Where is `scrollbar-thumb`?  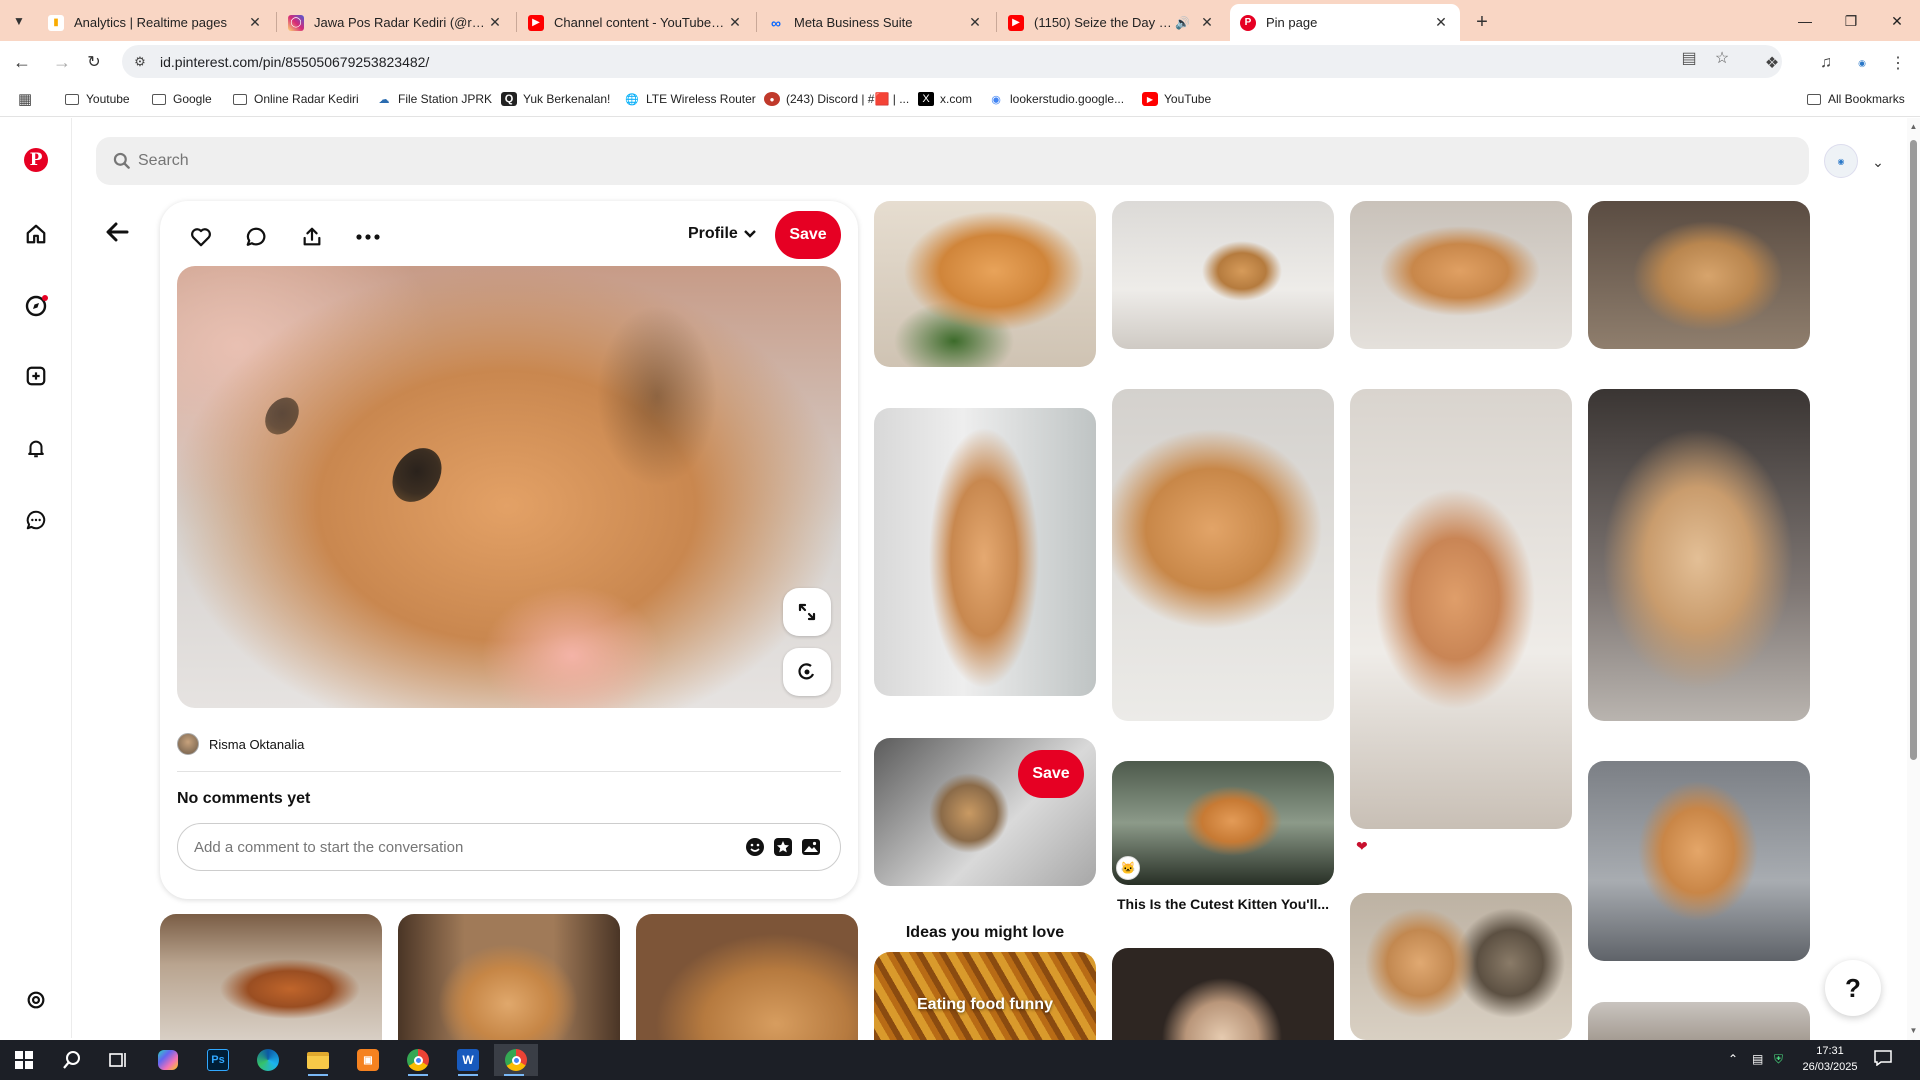
scrollbar-thumb is located at coordinates (1913, 450).